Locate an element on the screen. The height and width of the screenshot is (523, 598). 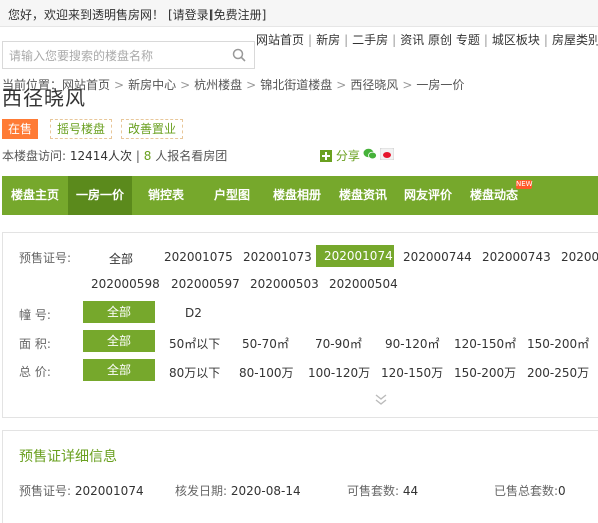
plus-icon is located at coordinates (326, 156).